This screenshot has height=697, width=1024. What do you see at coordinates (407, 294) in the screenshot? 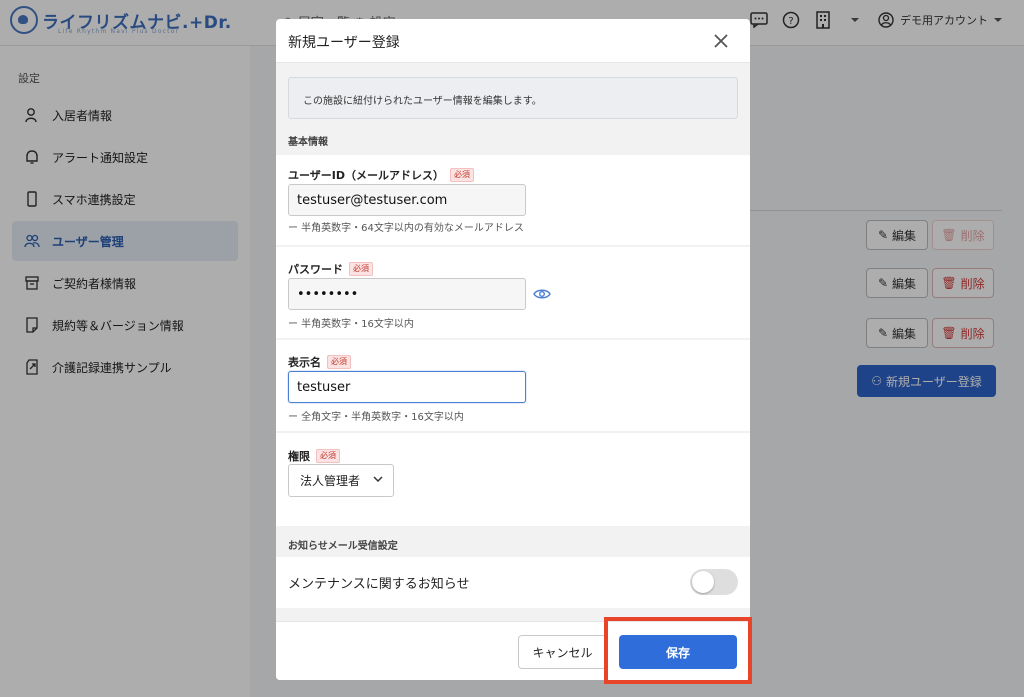
I see `password-input` at bounding box center [407, 294].